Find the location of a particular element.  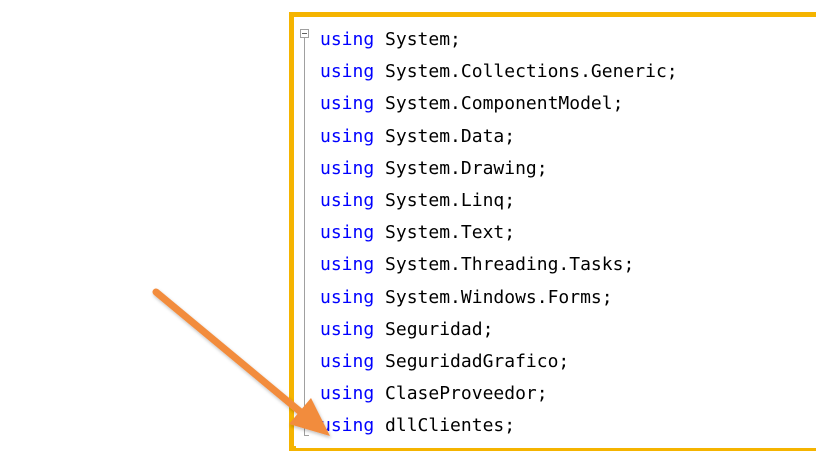

namespace: System.Windows.Forms; is located at coordinates (499, 297).